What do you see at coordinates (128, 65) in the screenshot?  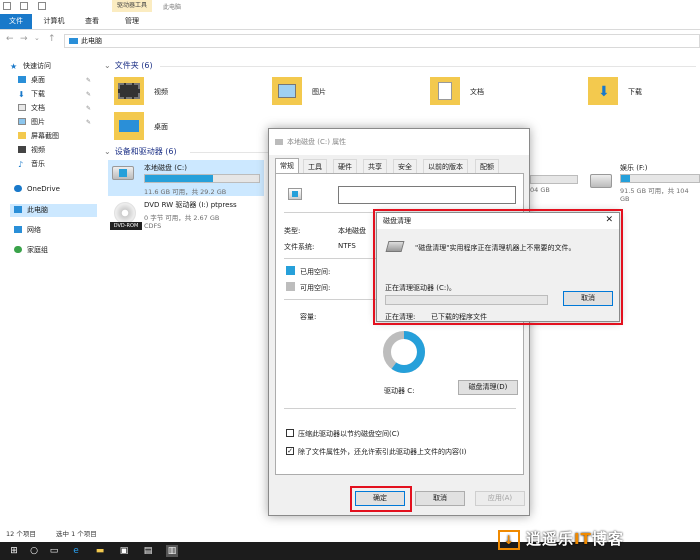 I see `folders-group-header: ⌄ 文件夹 (6)` at bounding box center [128, 65].